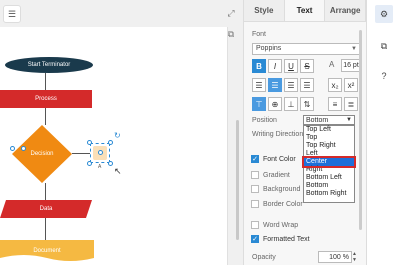 This screenshot has height=265, width=400. I want to click on formatted-text-checkbox: ✓, so click(255, 239).